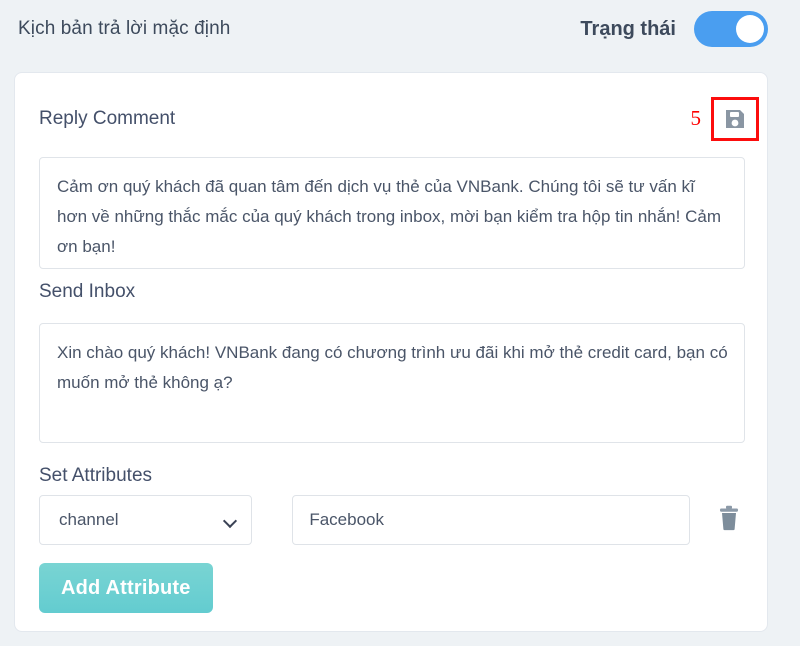 This screenshot has width=800, height=646. What do you see at coordinates (87, 291) in the screenshot?
I see `send-inbox-label: Send Inbox` at bounding box center [87, 291].